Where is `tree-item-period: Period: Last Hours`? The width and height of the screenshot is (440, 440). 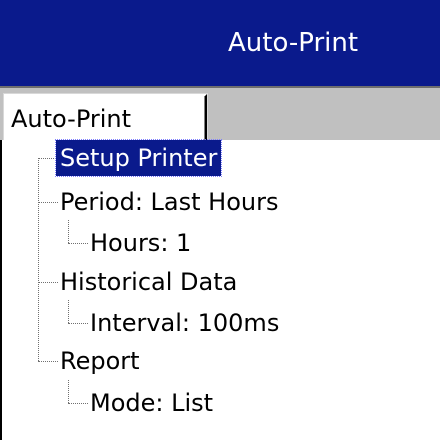
tree-item-period: Period: Last Hours is located at coordinates (169, 202).